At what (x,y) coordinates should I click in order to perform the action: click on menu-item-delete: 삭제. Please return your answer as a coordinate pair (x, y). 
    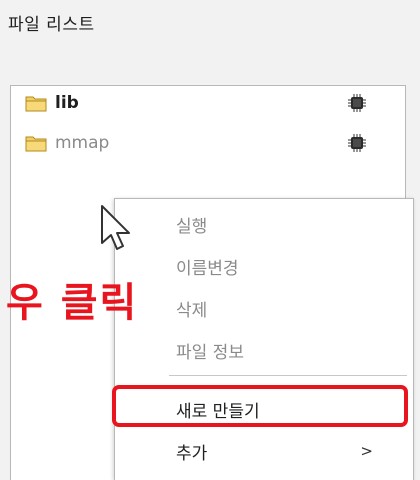
    Looking at the image, I should click on (264, 308).